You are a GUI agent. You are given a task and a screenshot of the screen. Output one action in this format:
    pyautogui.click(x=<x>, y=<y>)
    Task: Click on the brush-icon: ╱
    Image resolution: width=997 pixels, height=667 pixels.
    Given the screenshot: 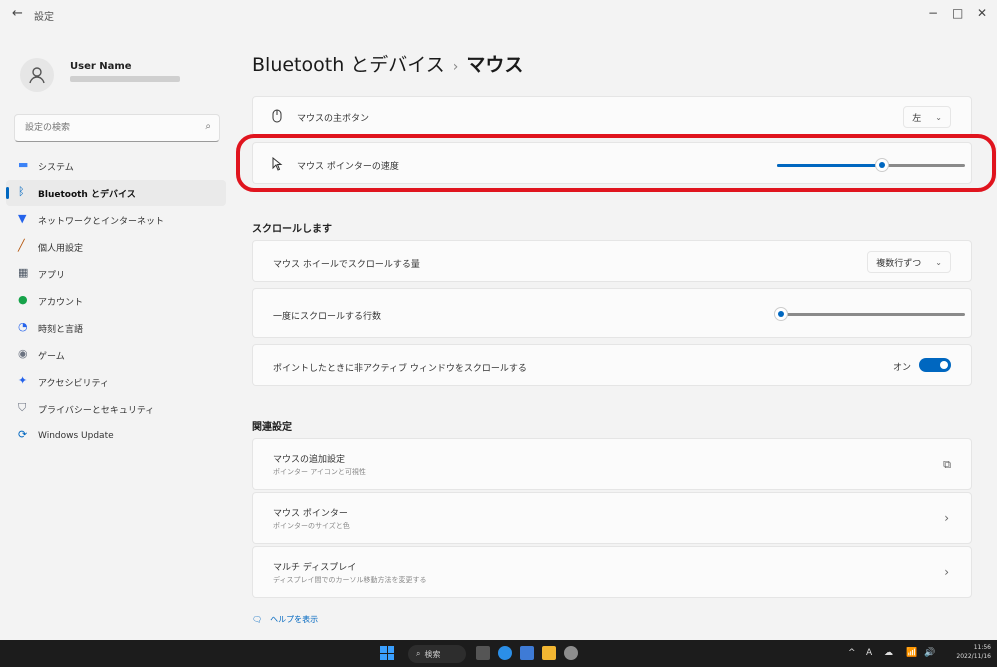 What is the action you would take?
    pyautogui.click(x=21, y=245)
    